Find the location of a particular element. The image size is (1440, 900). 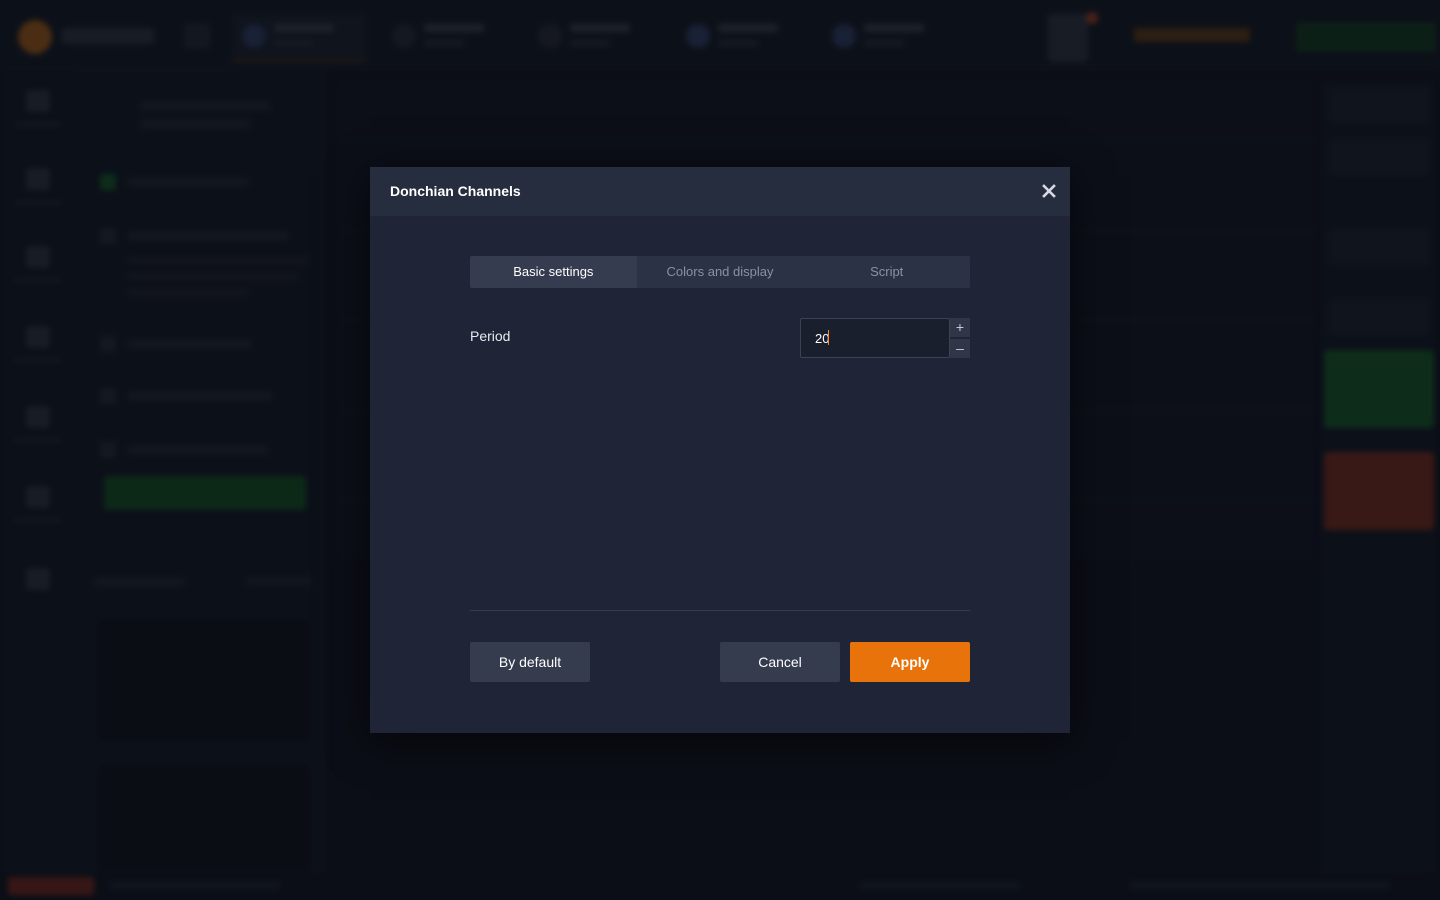

period-label: Period is located at coordinates (490, 336).